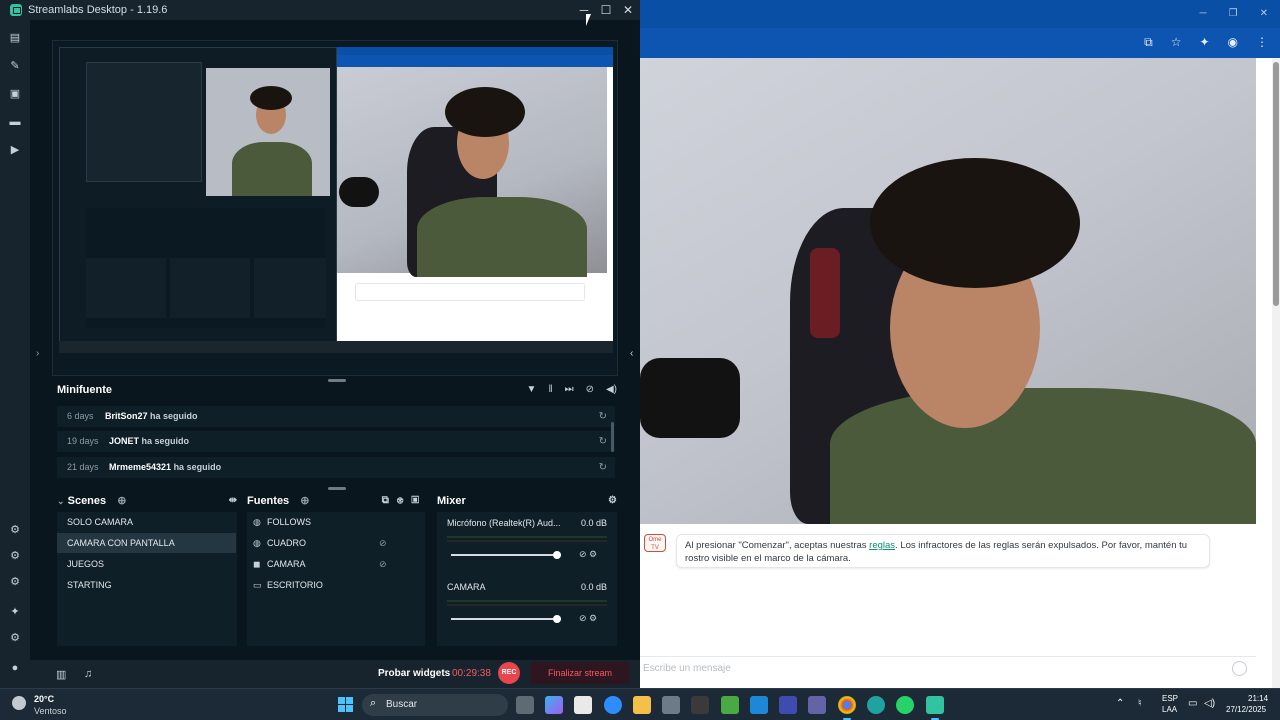  What do you see at coordinates (671, 705) in the screenshot?
I see `photos-icon` at bounding box center [671, 705].